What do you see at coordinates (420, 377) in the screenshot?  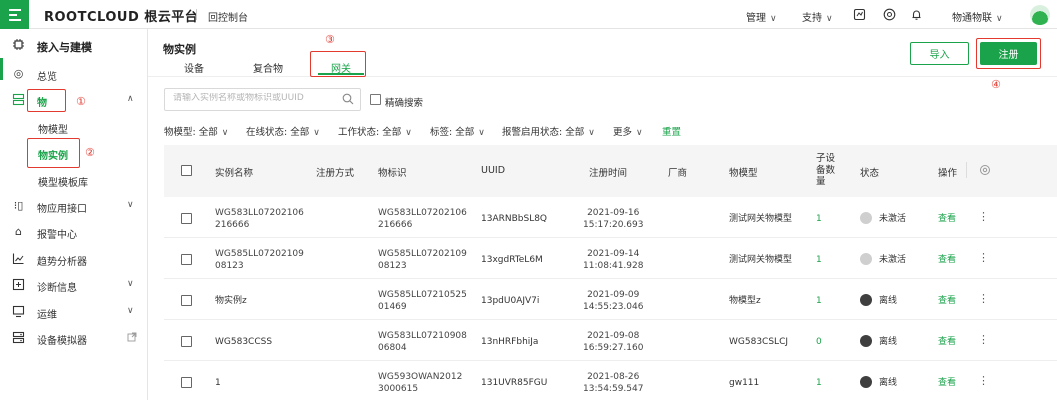 I see `cell-line: WG593OWAN2012` at bounding box center [420, 377].